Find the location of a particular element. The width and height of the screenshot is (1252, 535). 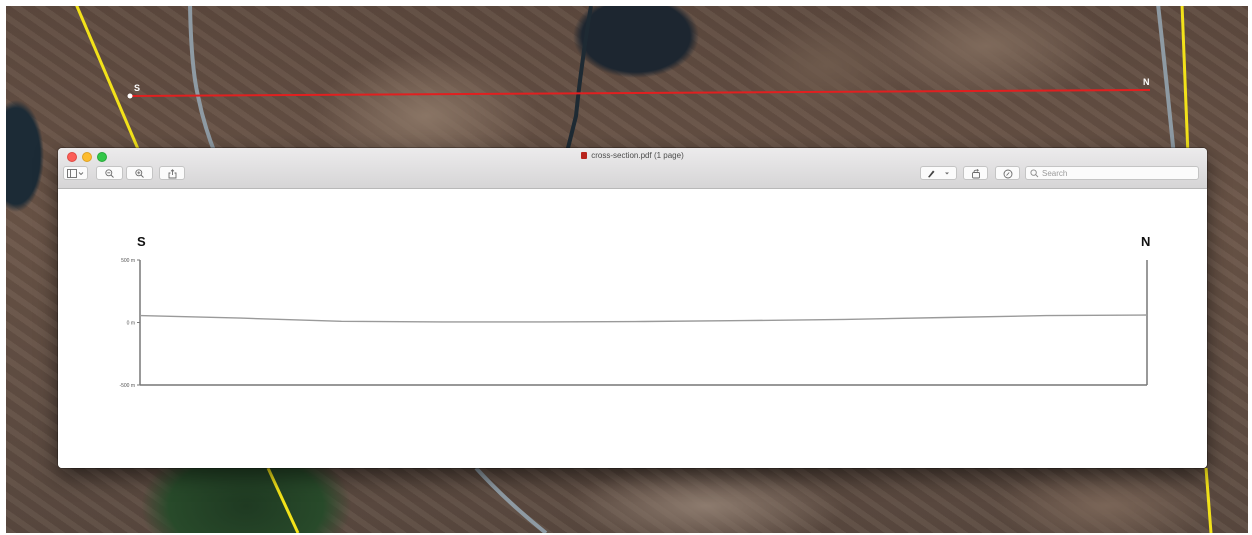

map-label-start: S is located at coordinates (137, 88).